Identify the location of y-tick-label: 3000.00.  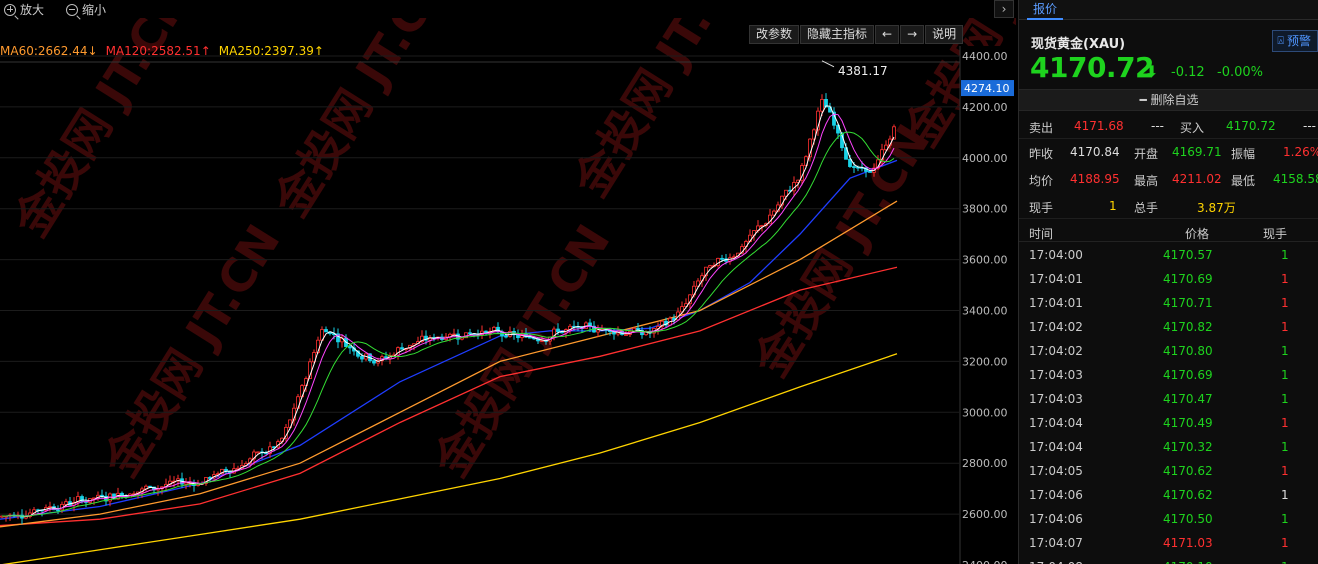
(985, 412).